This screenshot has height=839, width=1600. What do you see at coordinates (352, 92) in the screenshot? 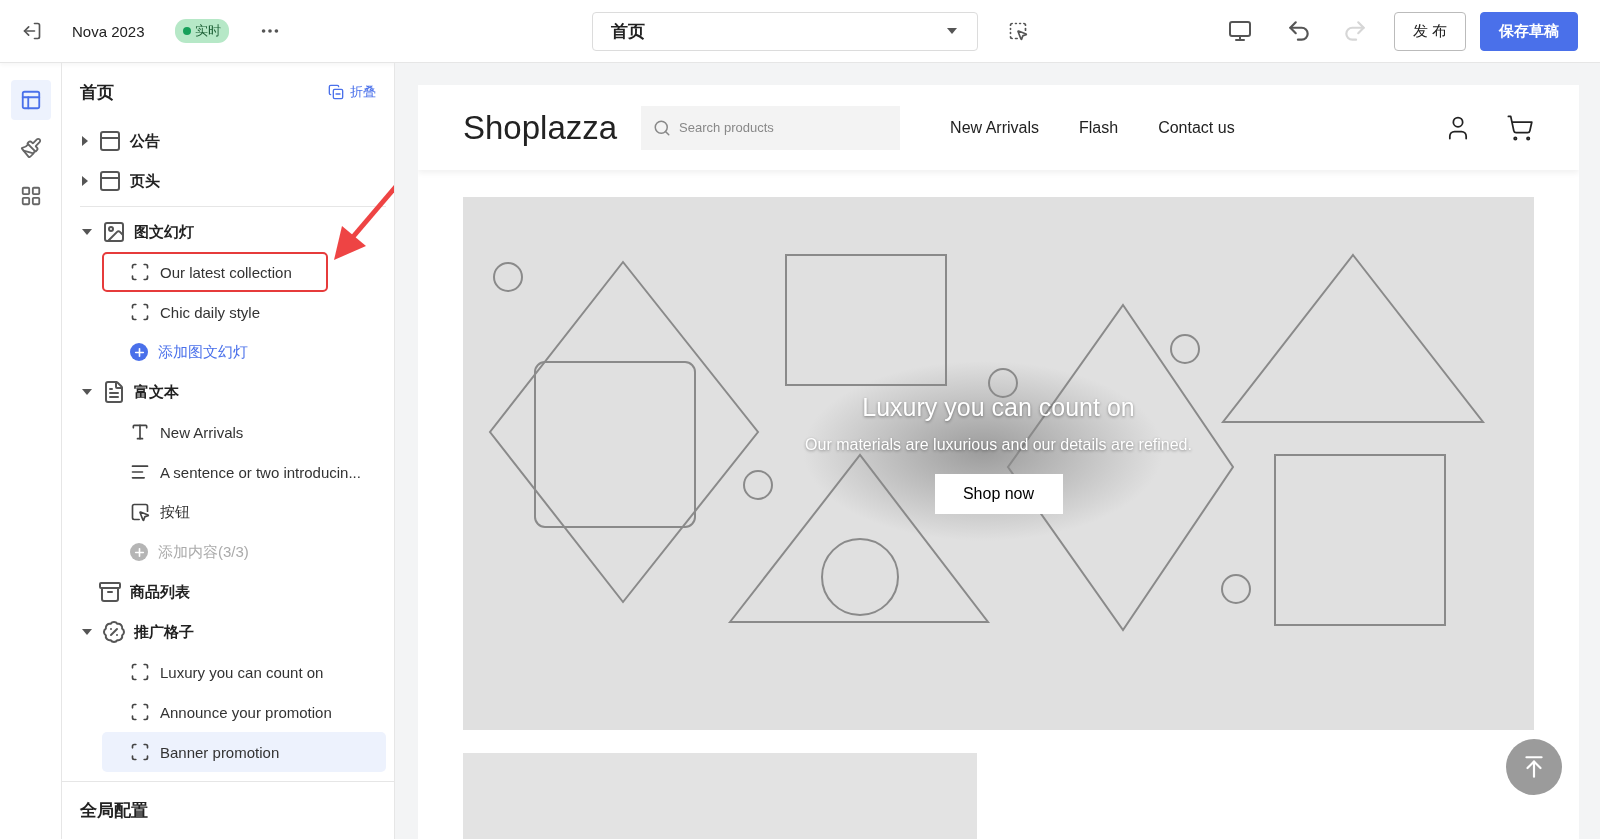
I see `collapse-link: 折叠` at bounding box center [352, 92].